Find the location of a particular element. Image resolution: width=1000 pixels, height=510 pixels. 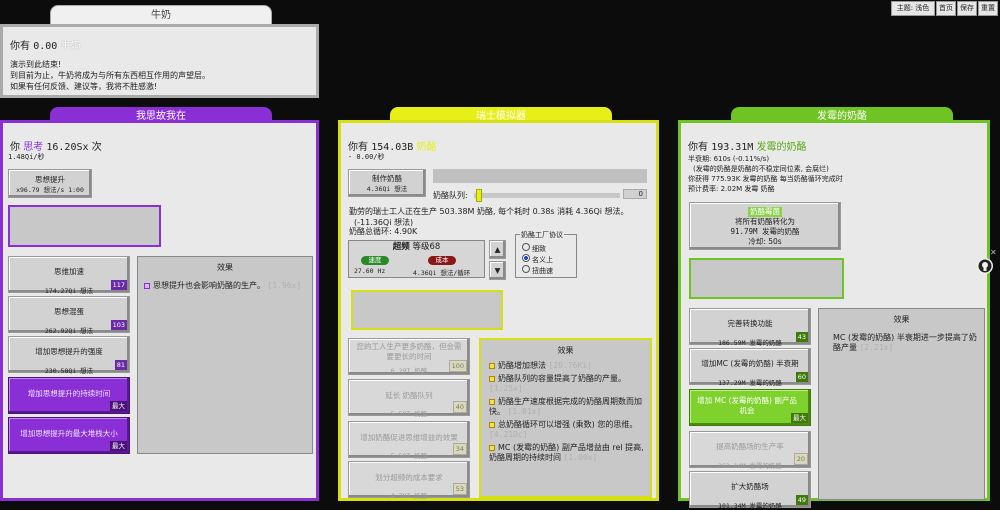

swiss-effect-3-value: 1.81x is located at coordinates (524, 411).